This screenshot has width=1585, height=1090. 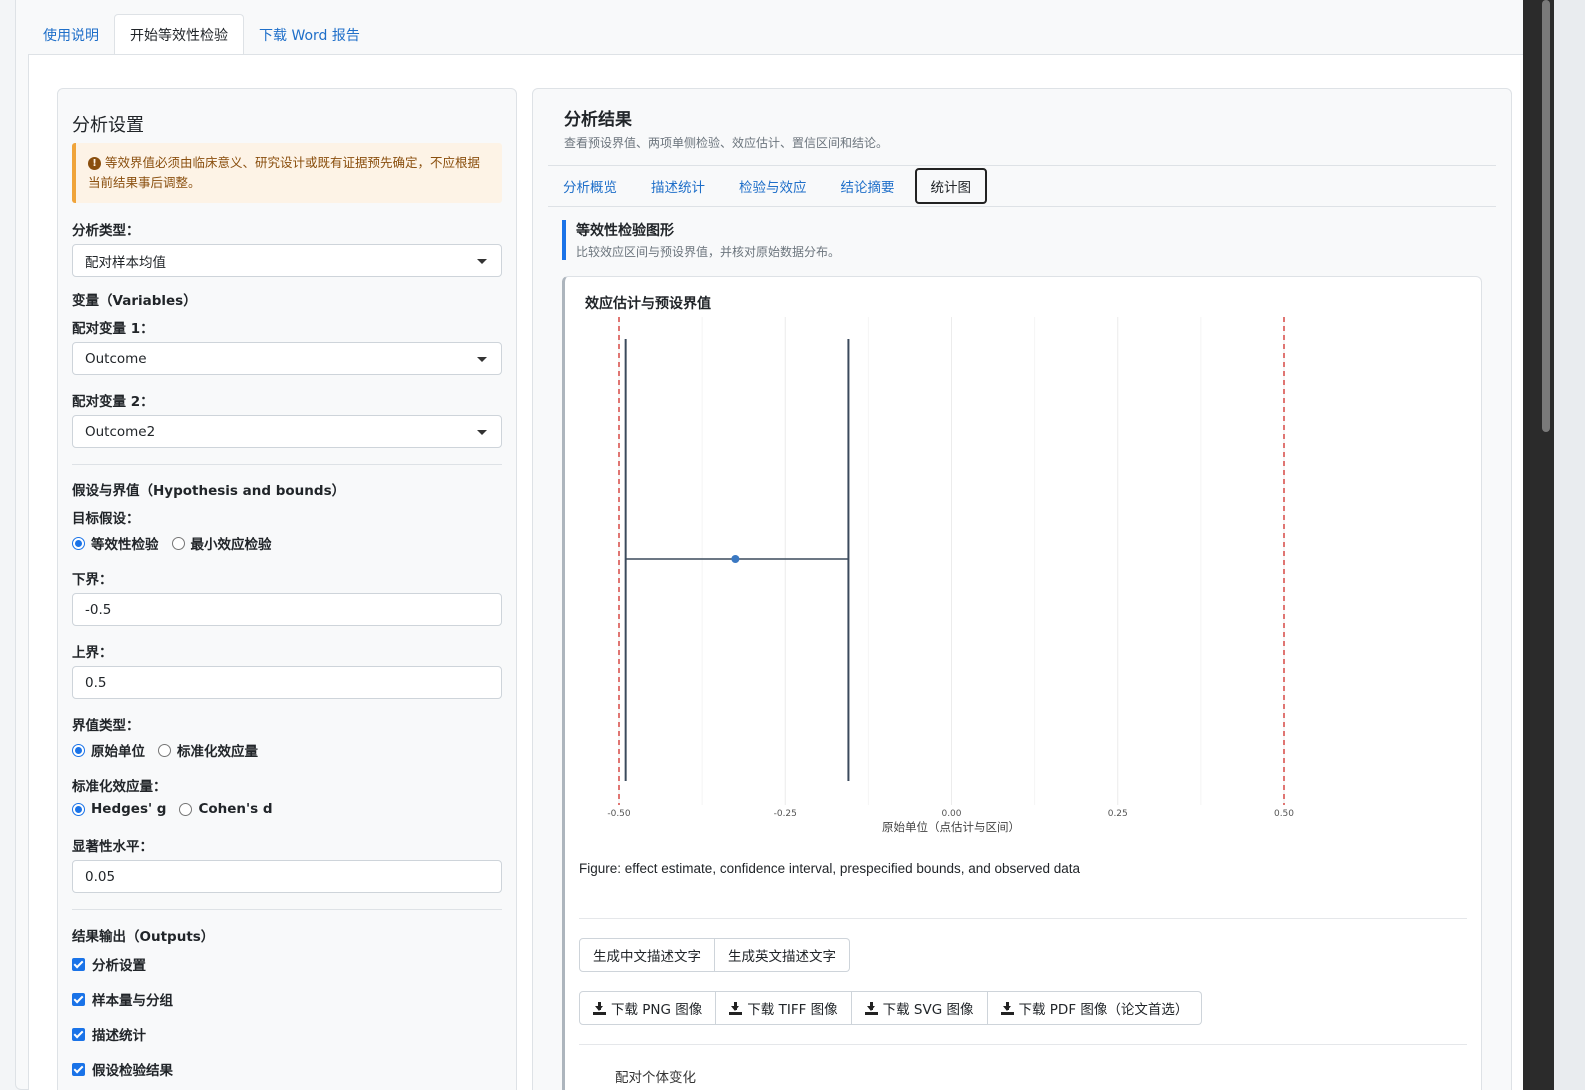 What do you see at coordinates (78, 809) in the screenshot?
I see `radio-hedges-g` at bounding box center [78, 809].